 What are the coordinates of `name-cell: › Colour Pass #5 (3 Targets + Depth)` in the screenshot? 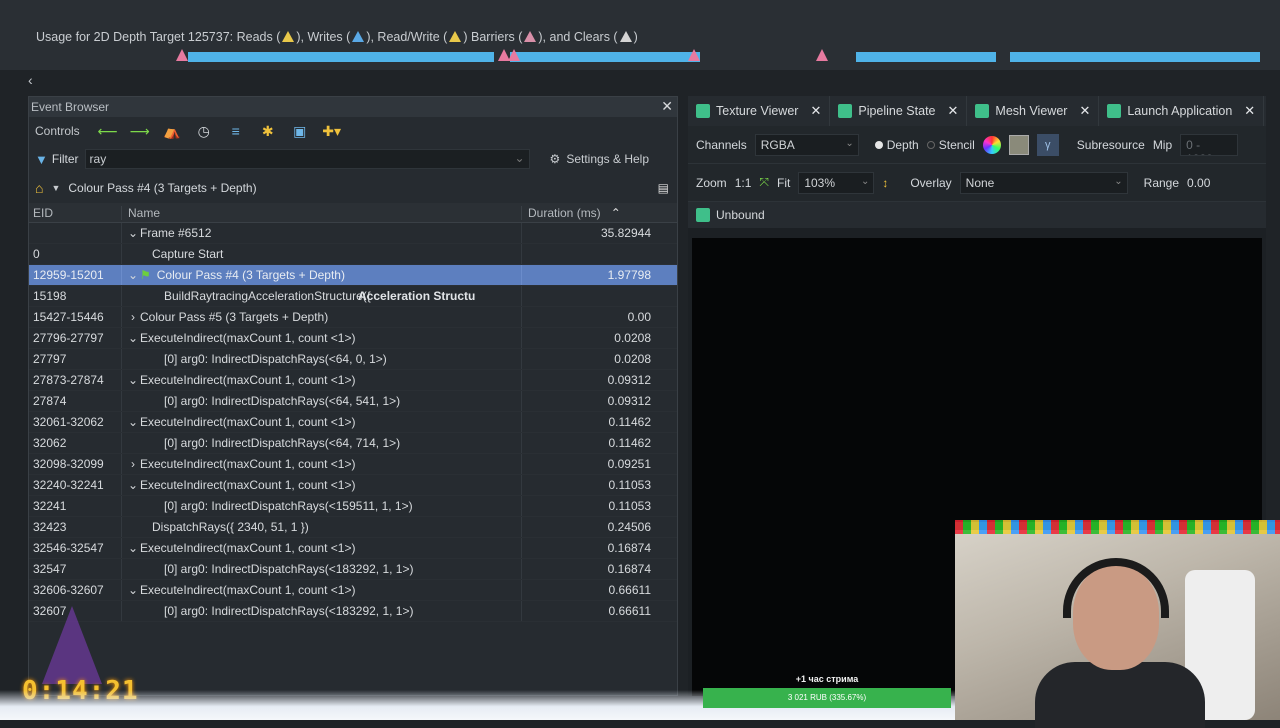 It's located at (321, 317).